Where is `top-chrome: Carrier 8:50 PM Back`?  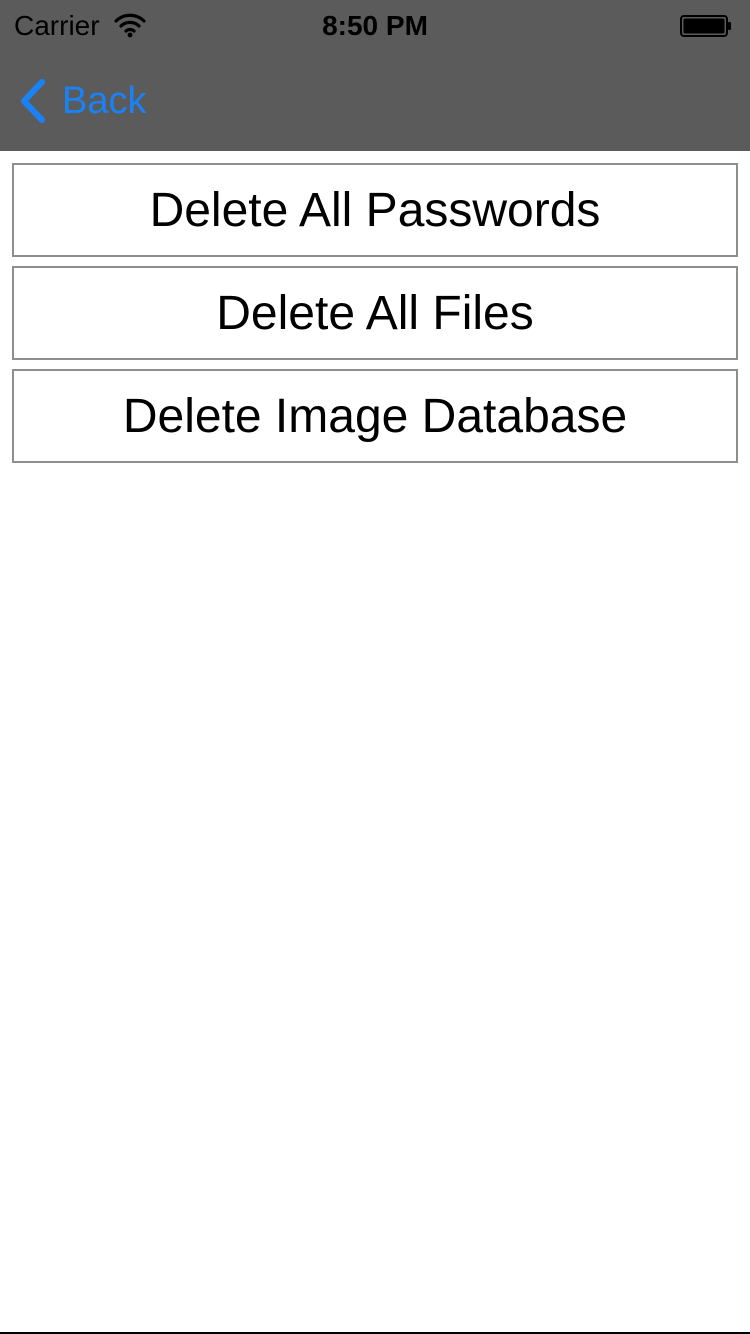 top-chrome: Carrier 8:50 PM Back is located at coordinates (375, 75).